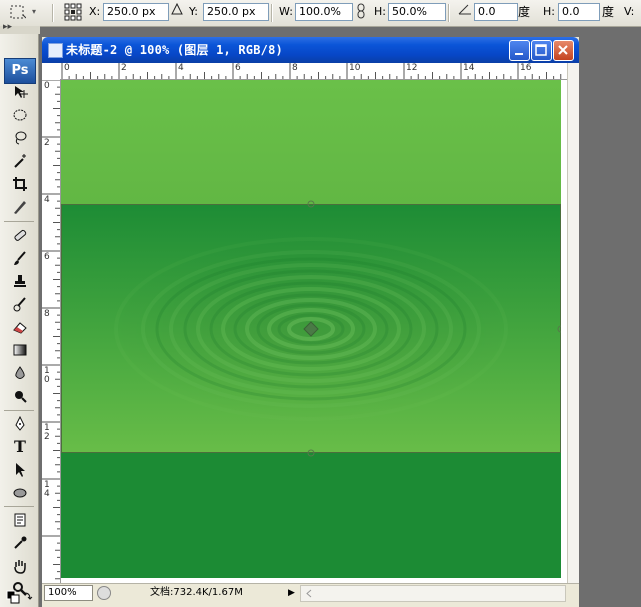  What do you see at coordinates (469, 68) in the screenshot?
I see `ruler-h-label: 14` at bounding box center [469, 68].